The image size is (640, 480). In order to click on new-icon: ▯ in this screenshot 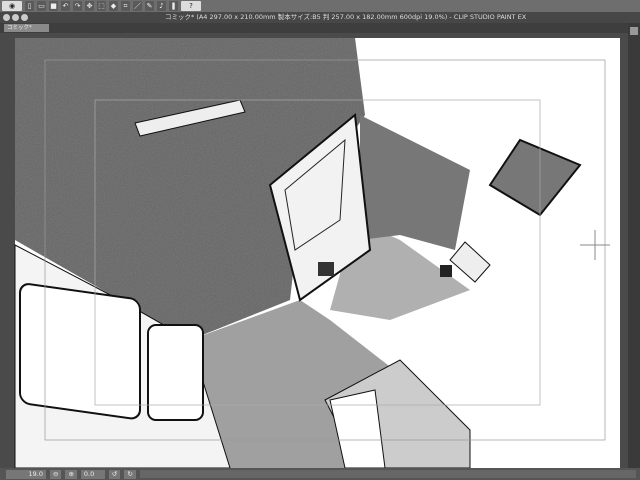, I will do `click(29, 6)`.